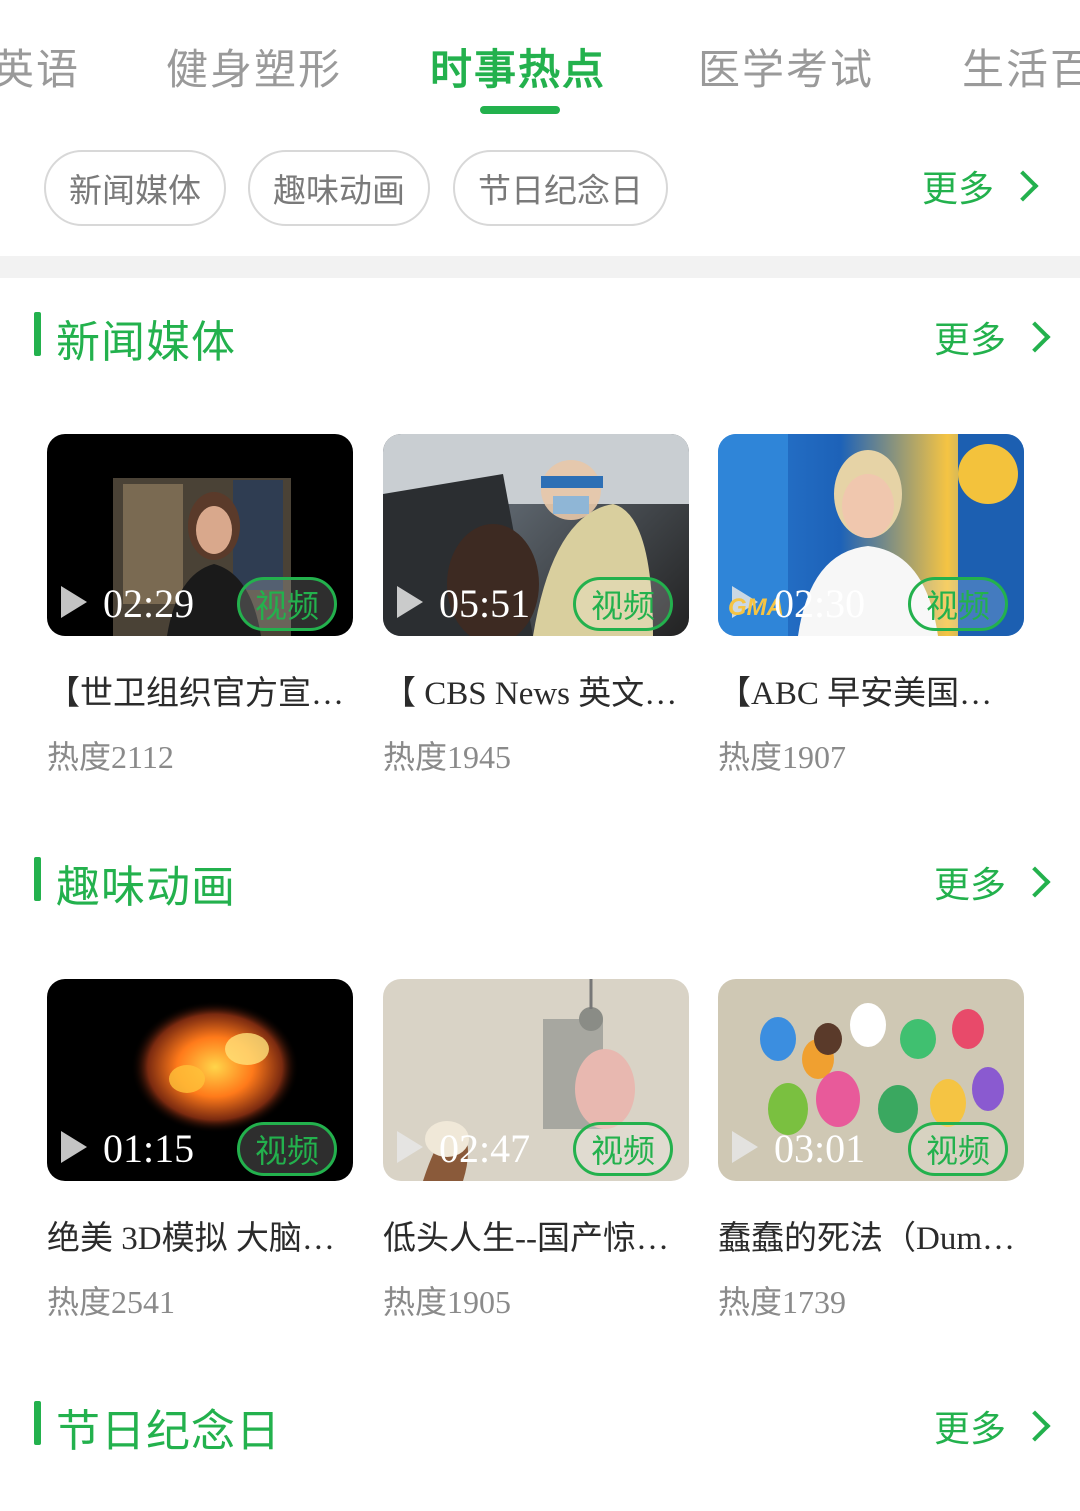  What do you see at coordinates (536, 535) in the screenshot?
I see `video-thumbnail: 05:51 视频` at bounding box center [536, 535].